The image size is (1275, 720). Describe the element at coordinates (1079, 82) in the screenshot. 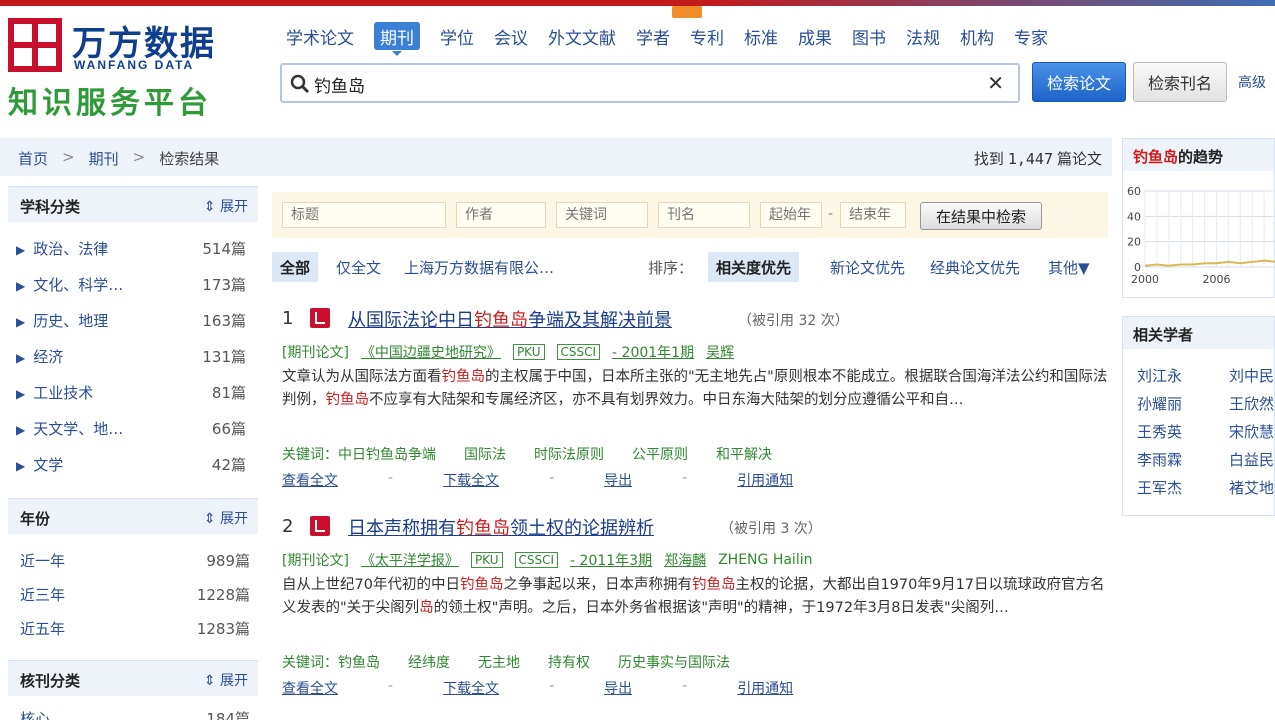

I see `search-paper-button: 检索论文` at that location.